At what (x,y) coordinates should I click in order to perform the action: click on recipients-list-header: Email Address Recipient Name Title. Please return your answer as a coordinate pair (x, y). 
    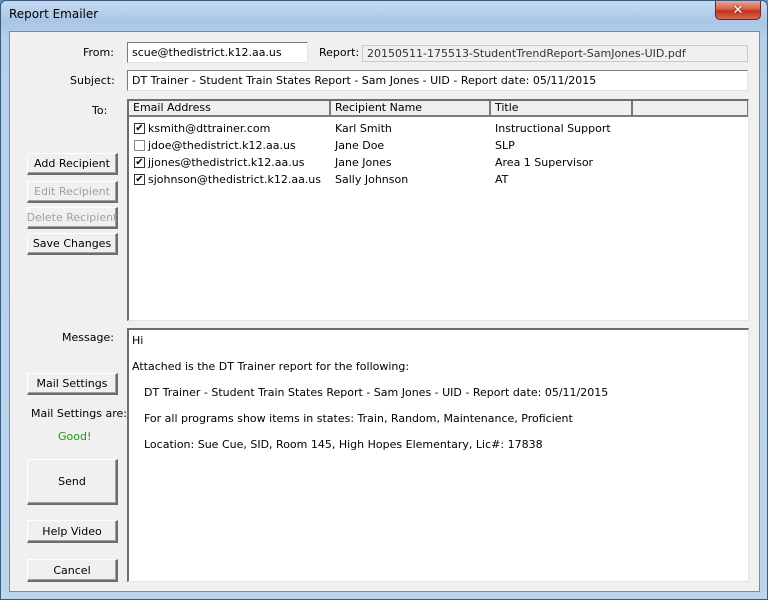
    Looking at the image, I should click on (438, 109).